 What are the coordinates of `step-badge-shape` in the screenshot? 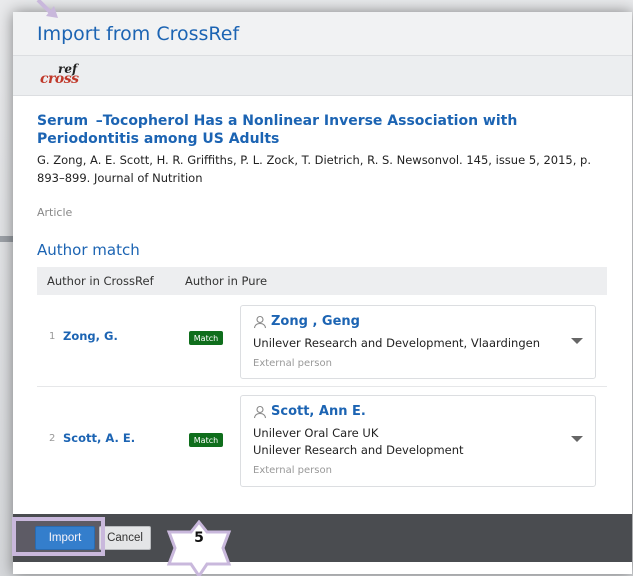 It's located at (199, 547).